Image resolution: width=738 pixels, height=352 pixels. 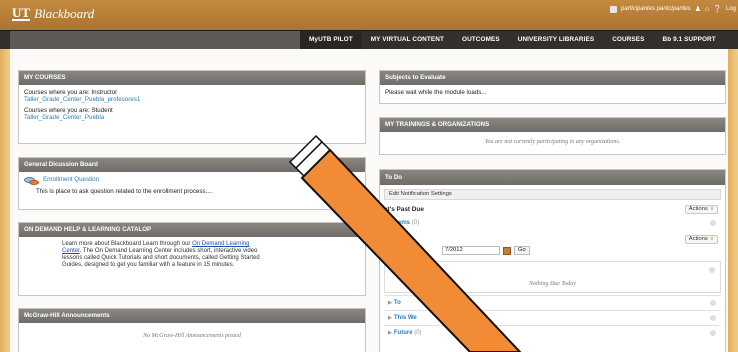 What do you see at coordinates (552, 252) in the screenshot?
I see `date-row: 7/2012 Go` at bounding box center [552, 252].